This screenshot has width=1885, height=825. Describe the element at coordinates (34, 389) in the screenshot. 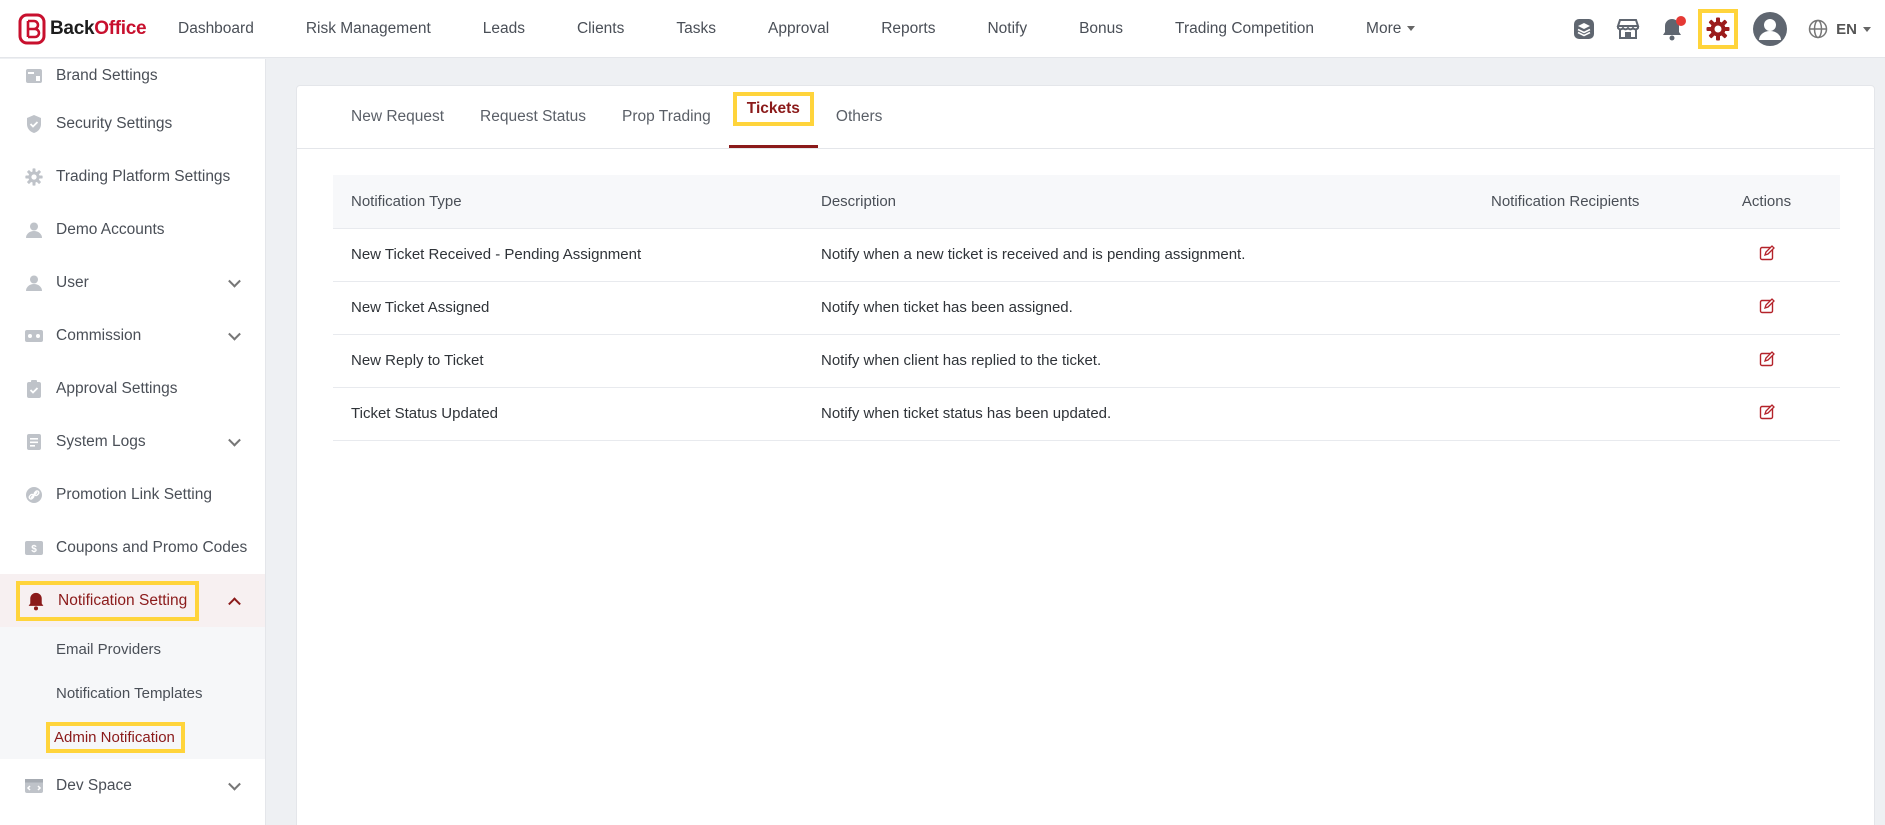

I see `clipboard-check-icon` at that location.